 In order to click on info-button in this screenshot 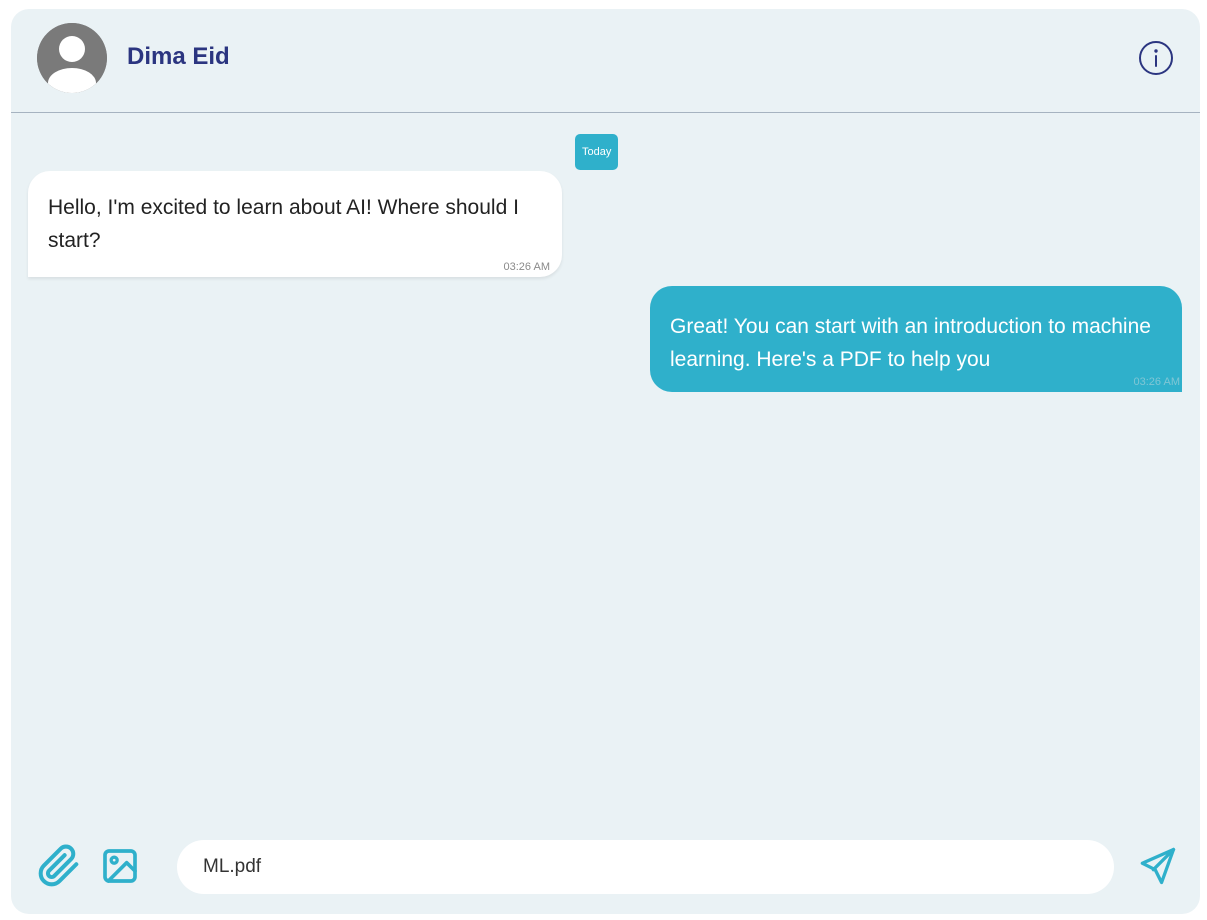, I will do `click(1156, 58)`.